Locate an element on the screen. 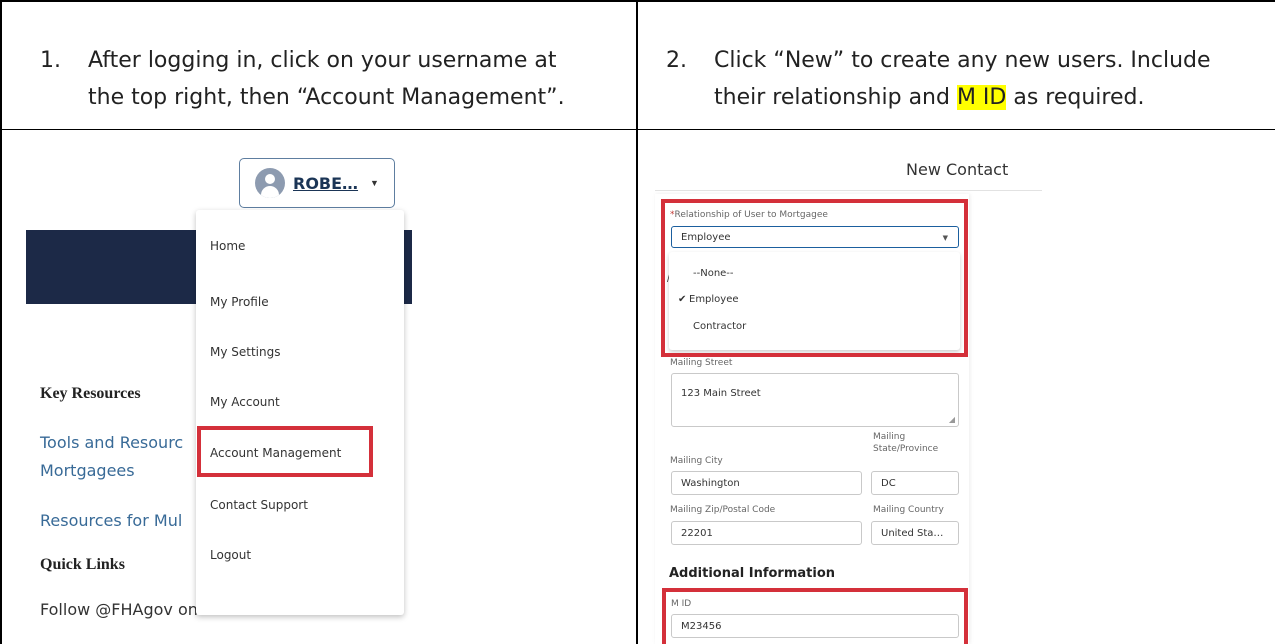 The width and height of the screenshot is (1275, 644). step-2-line-2: their relationship and M ID as required. is located at coordinates (929, 97).